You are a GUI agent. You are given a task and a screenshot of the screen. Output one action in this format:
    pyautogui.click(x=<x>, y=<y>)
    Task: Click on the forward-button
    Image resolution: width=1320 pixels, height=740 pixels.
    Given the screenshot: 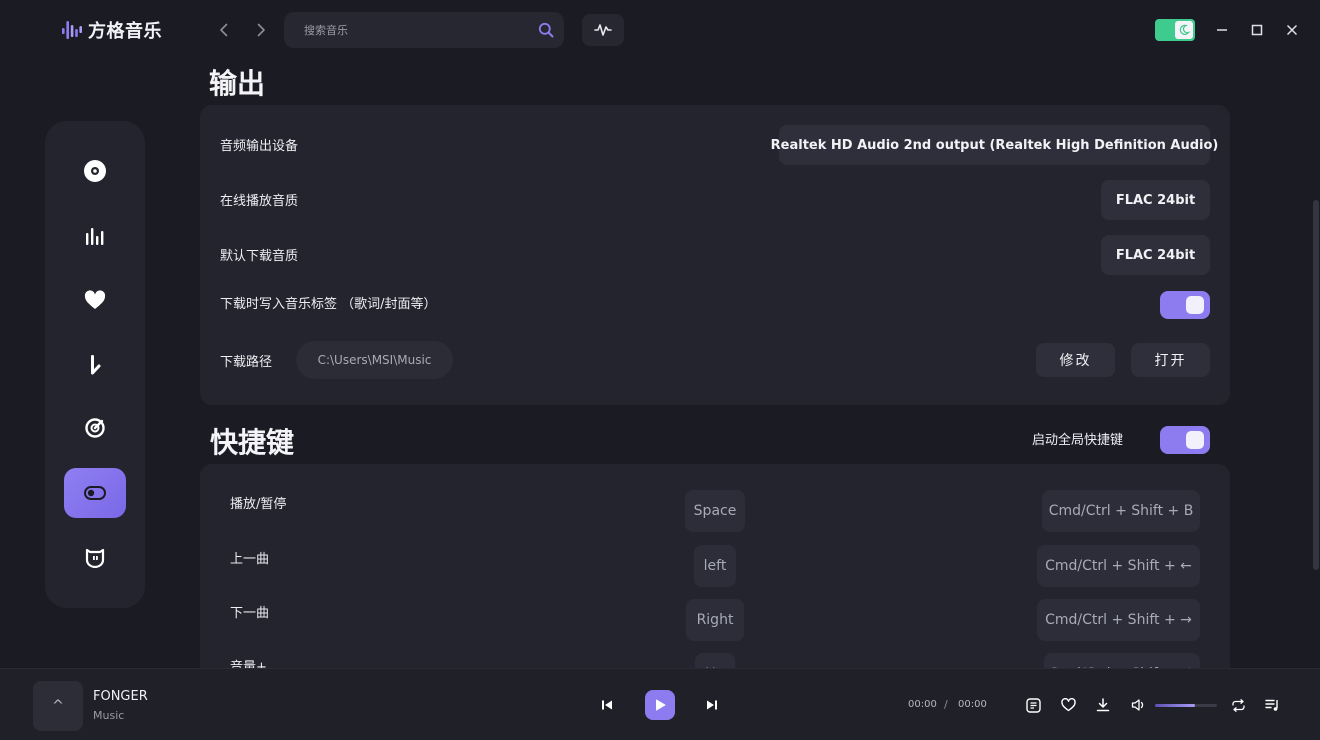 What is the action you would take?
    pyautogui.click(x=261, y=30)
    